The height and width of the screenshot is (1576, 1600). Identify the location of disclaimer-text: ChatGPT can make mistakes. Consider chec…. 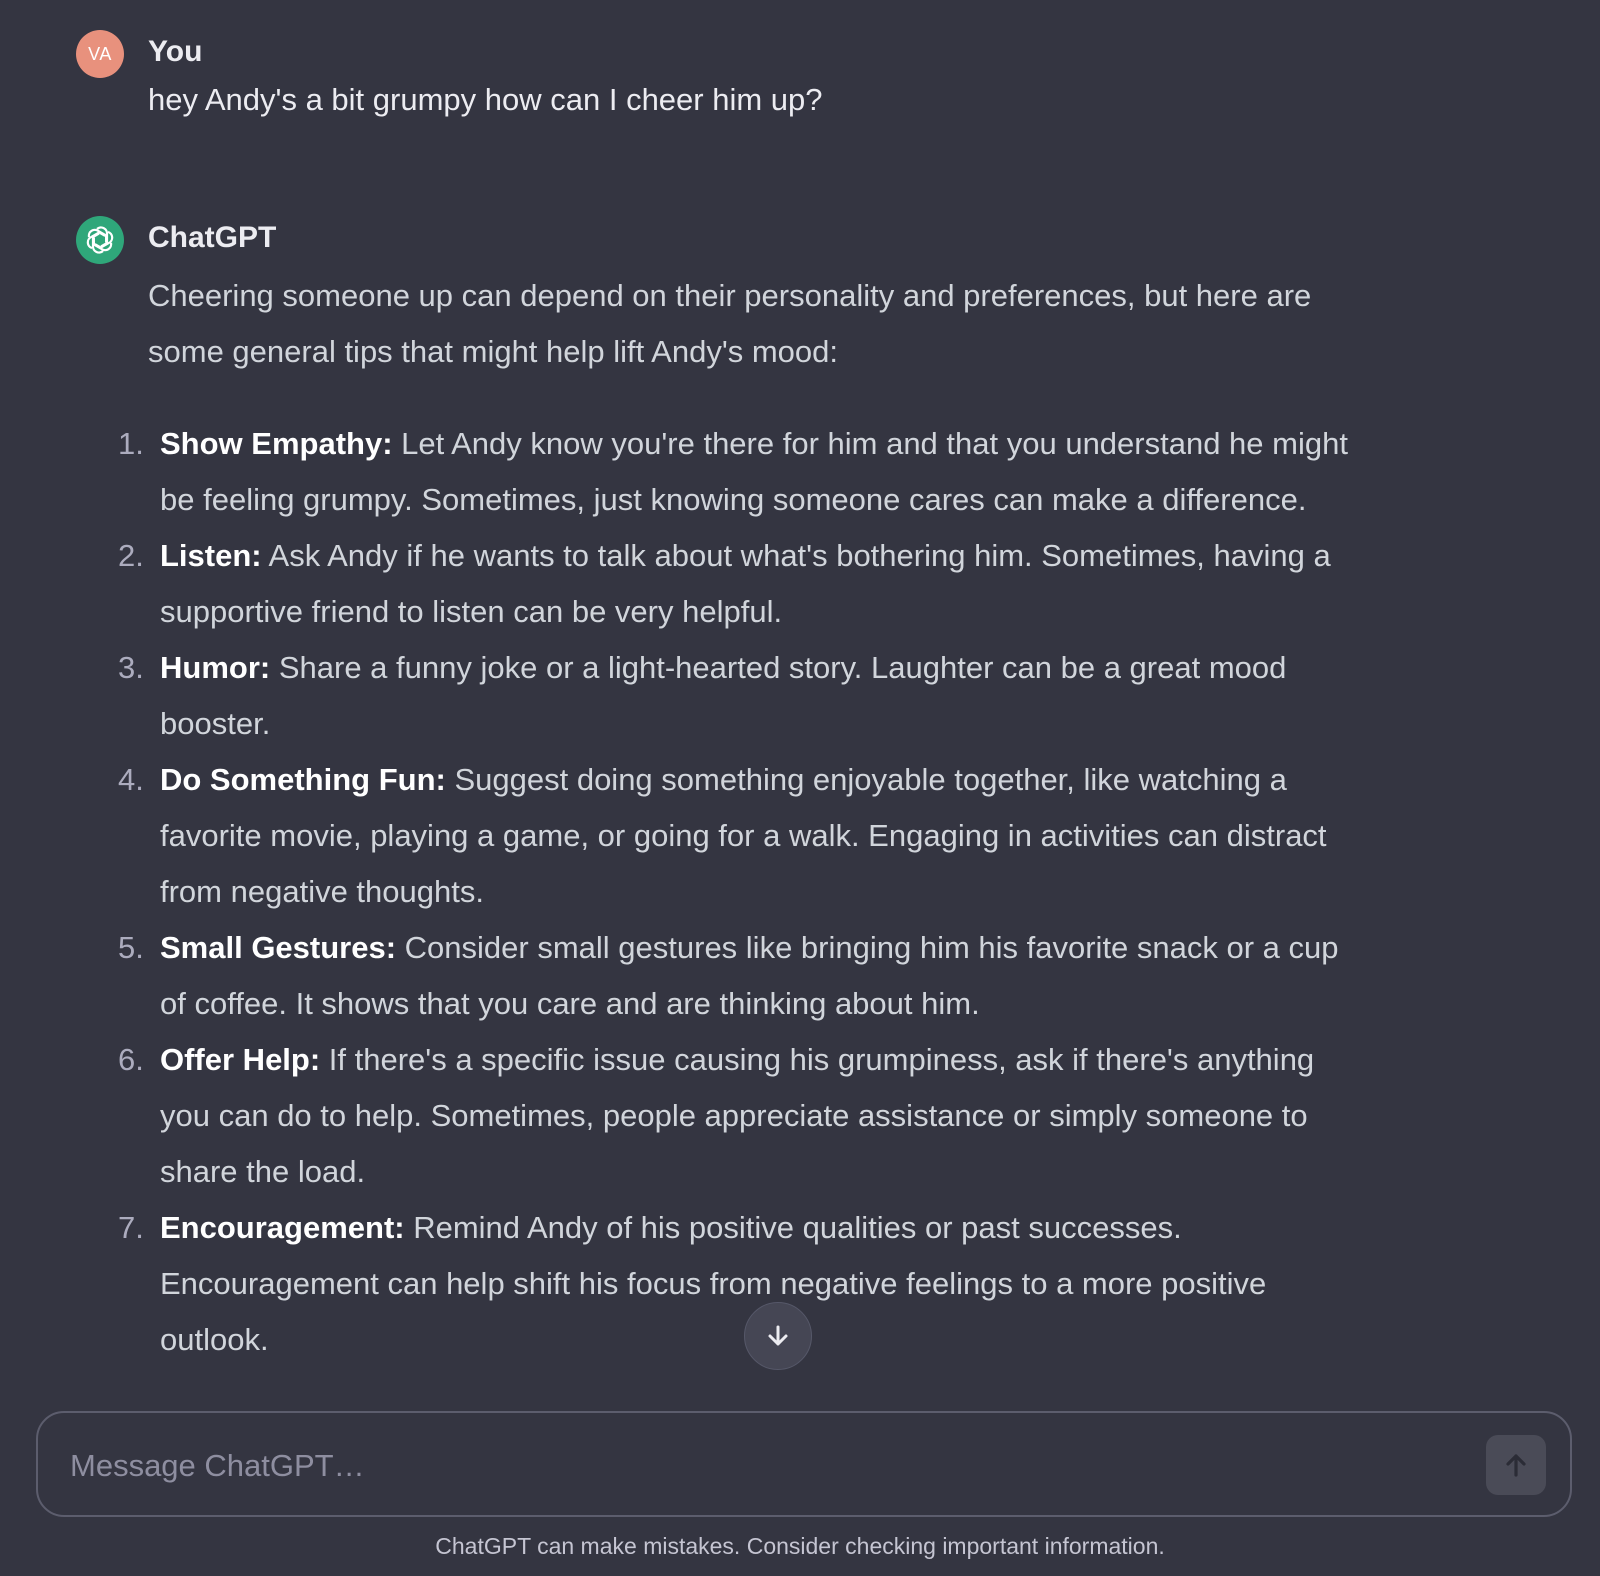
(800, 1546).